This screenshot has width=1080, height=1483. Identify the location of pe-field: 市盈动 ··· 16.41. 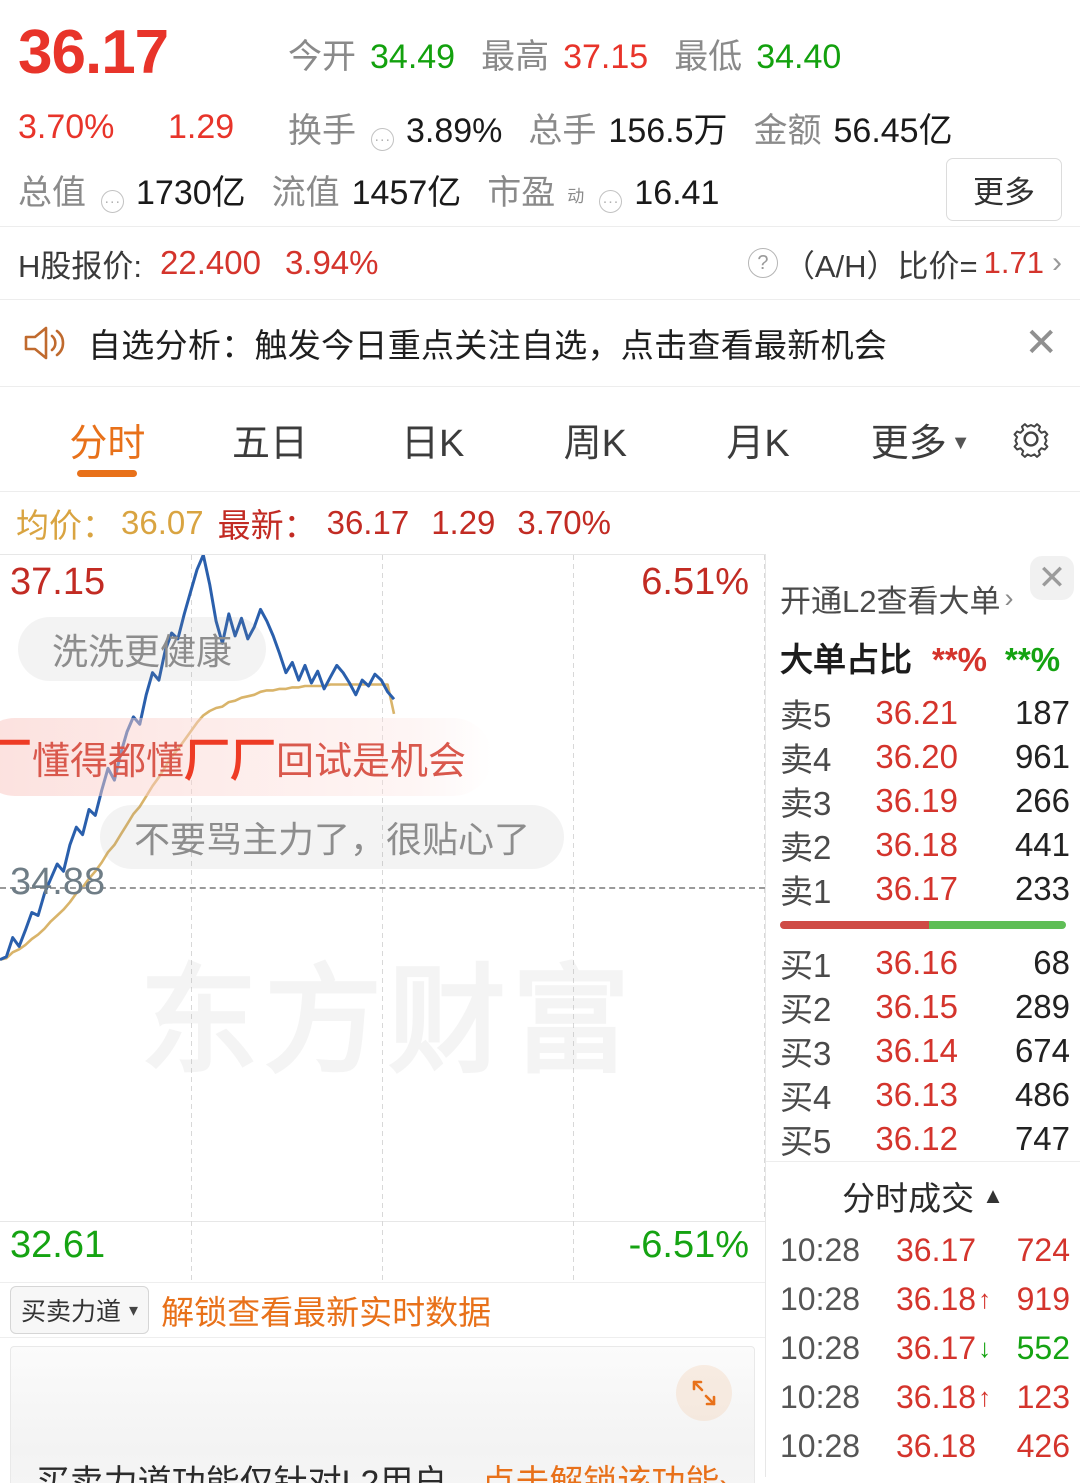
(603, 189).